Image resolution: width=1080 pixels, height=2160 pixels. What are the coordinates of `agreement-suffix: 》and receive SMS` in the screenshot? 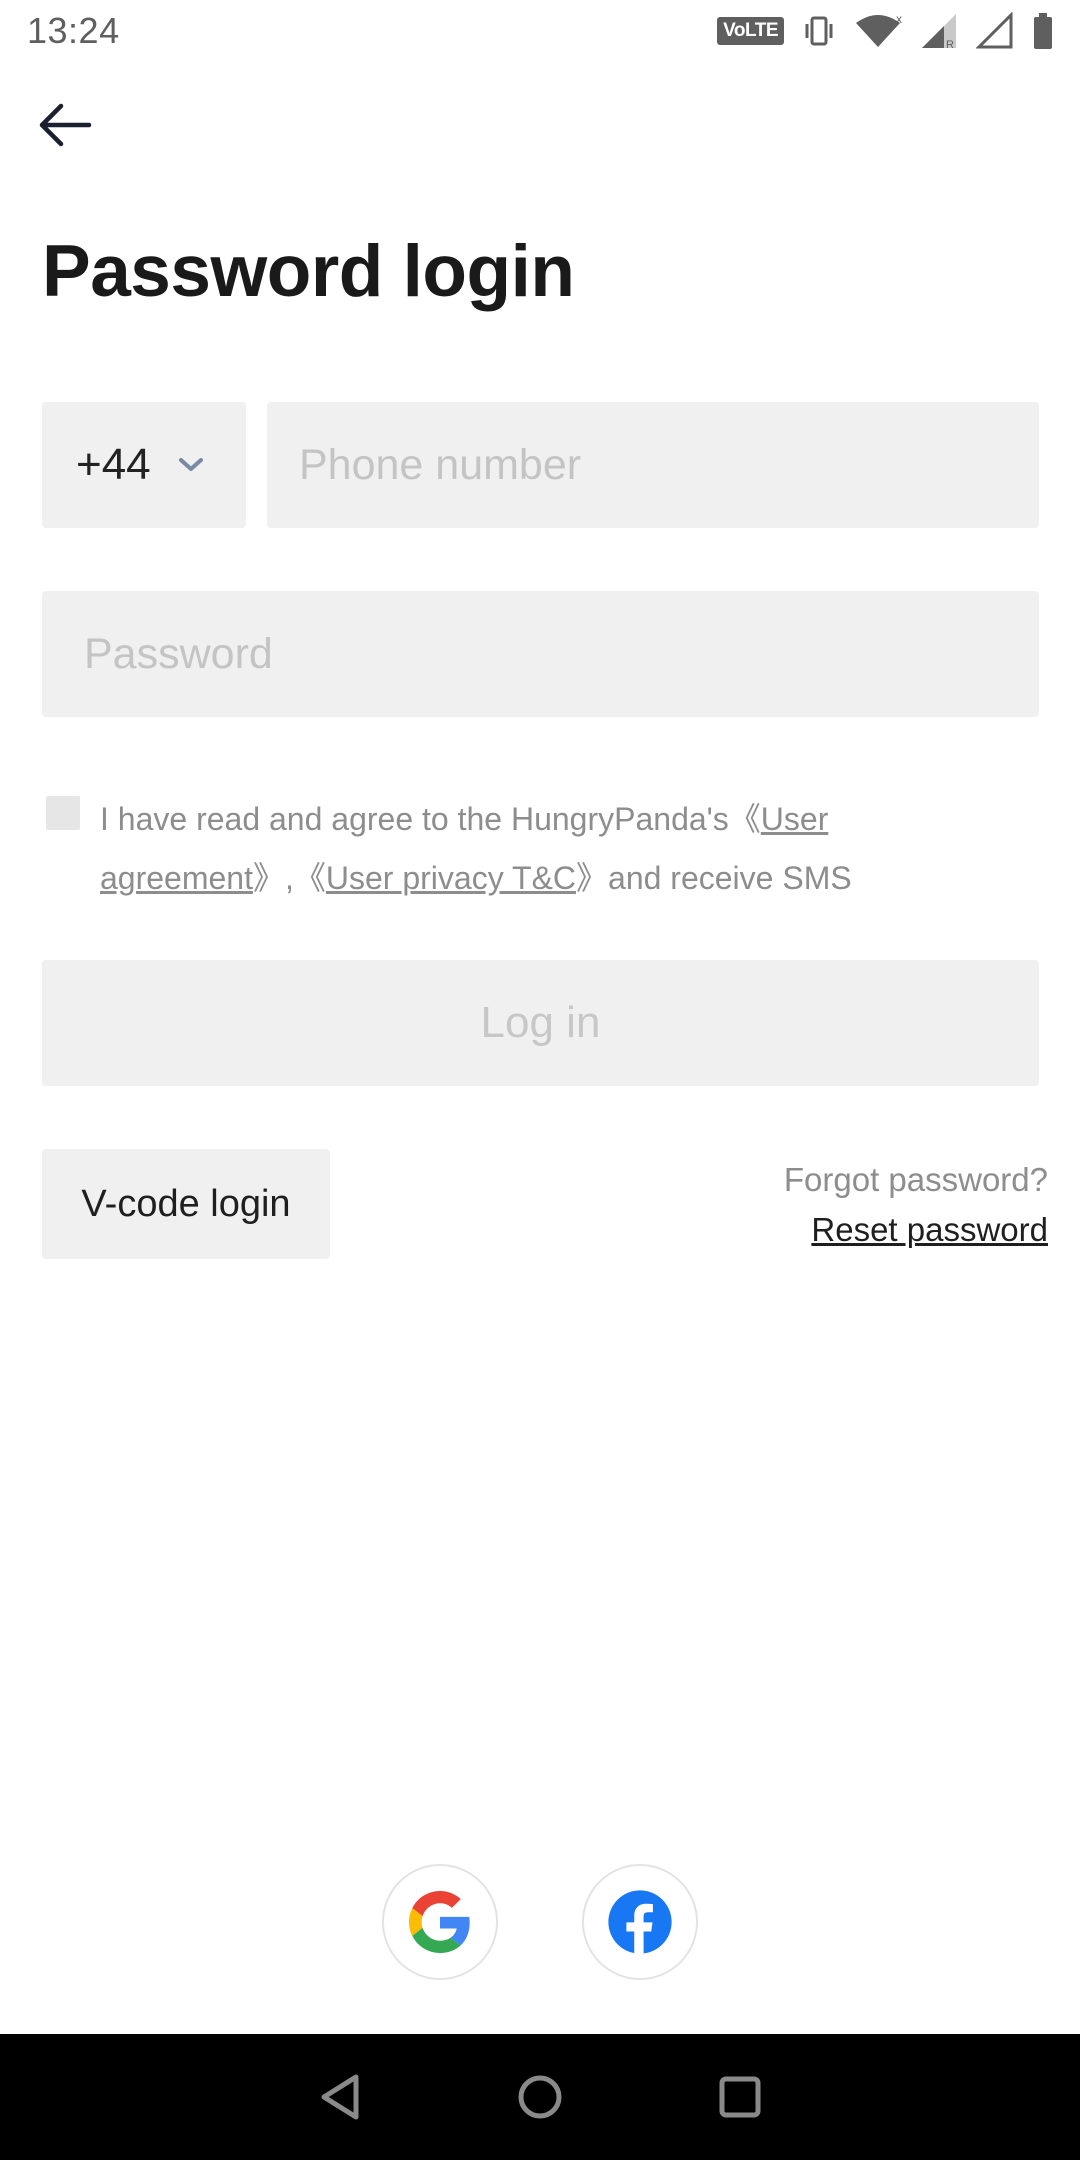 It's located at (714, 878).